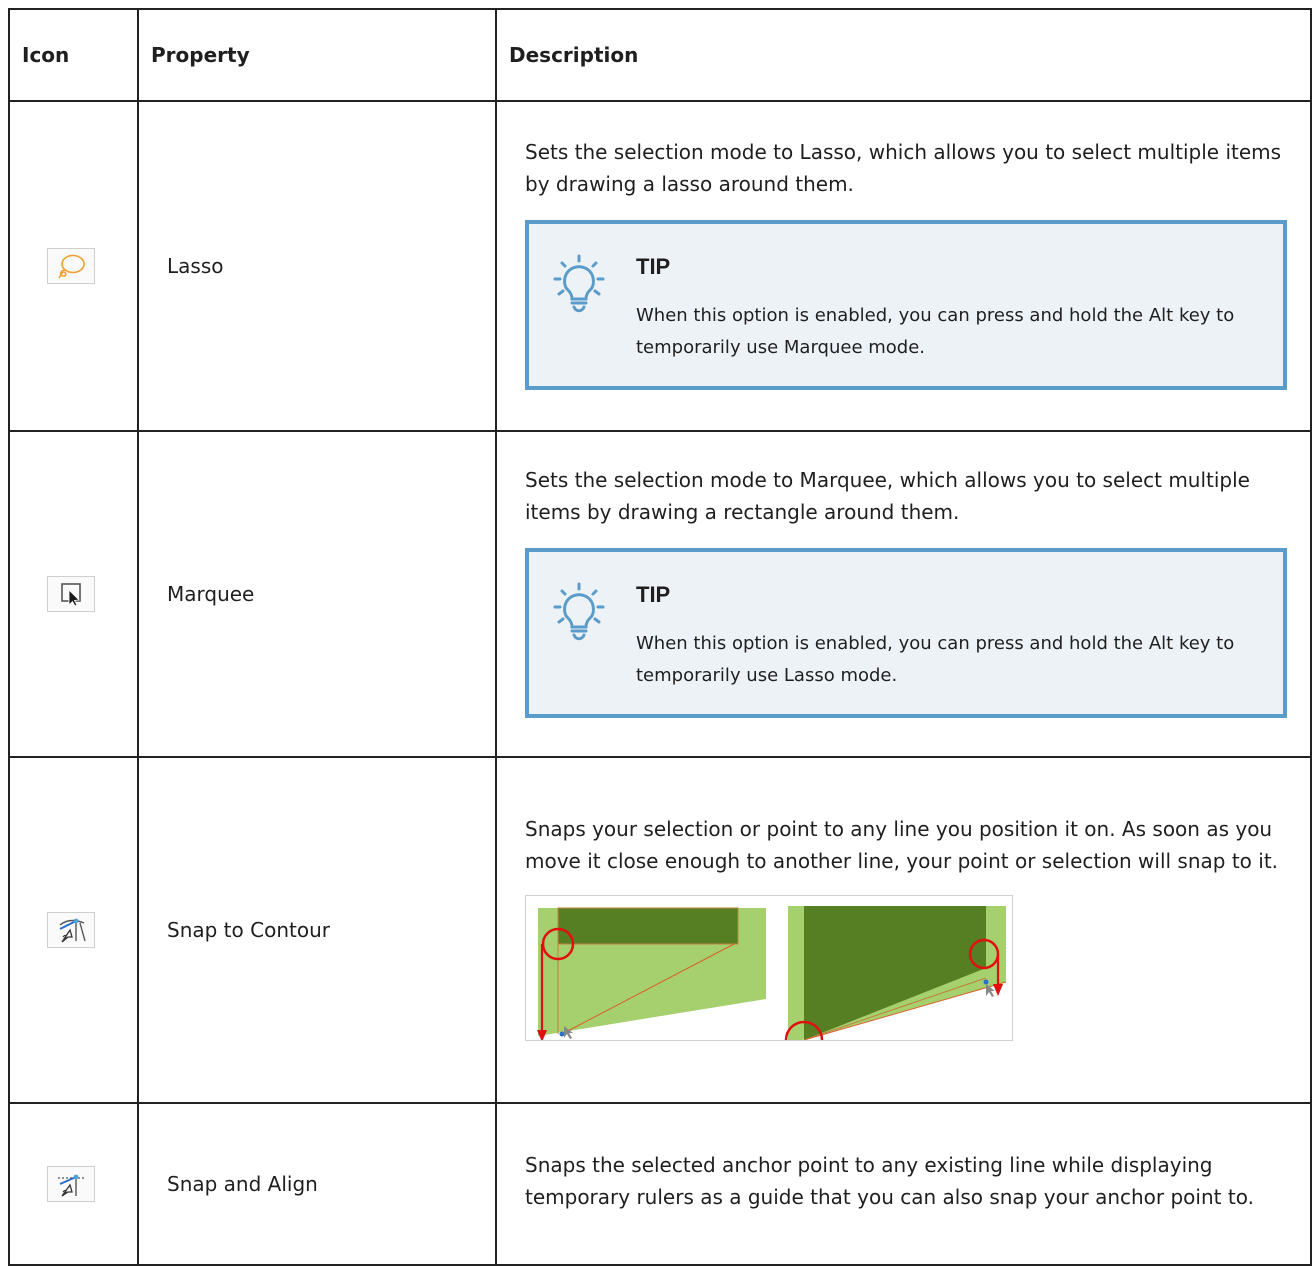 The image size is (1315, 1266). Describe the element at coordinates (903, 55) in the screenshot. I see `description-column-header: Description` at that location.